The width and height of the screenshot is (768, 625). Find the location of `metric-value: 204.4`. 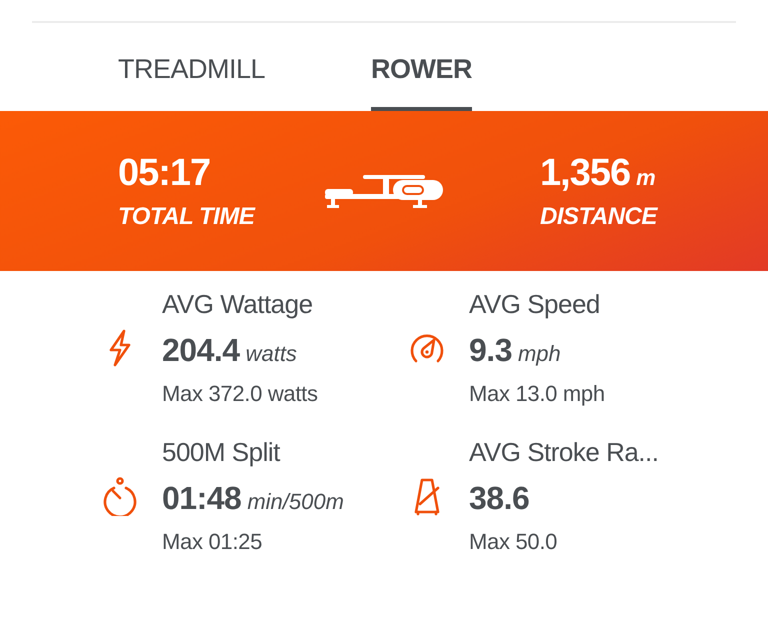

metric-value: 204.4 is located at coordinates (201, 350).